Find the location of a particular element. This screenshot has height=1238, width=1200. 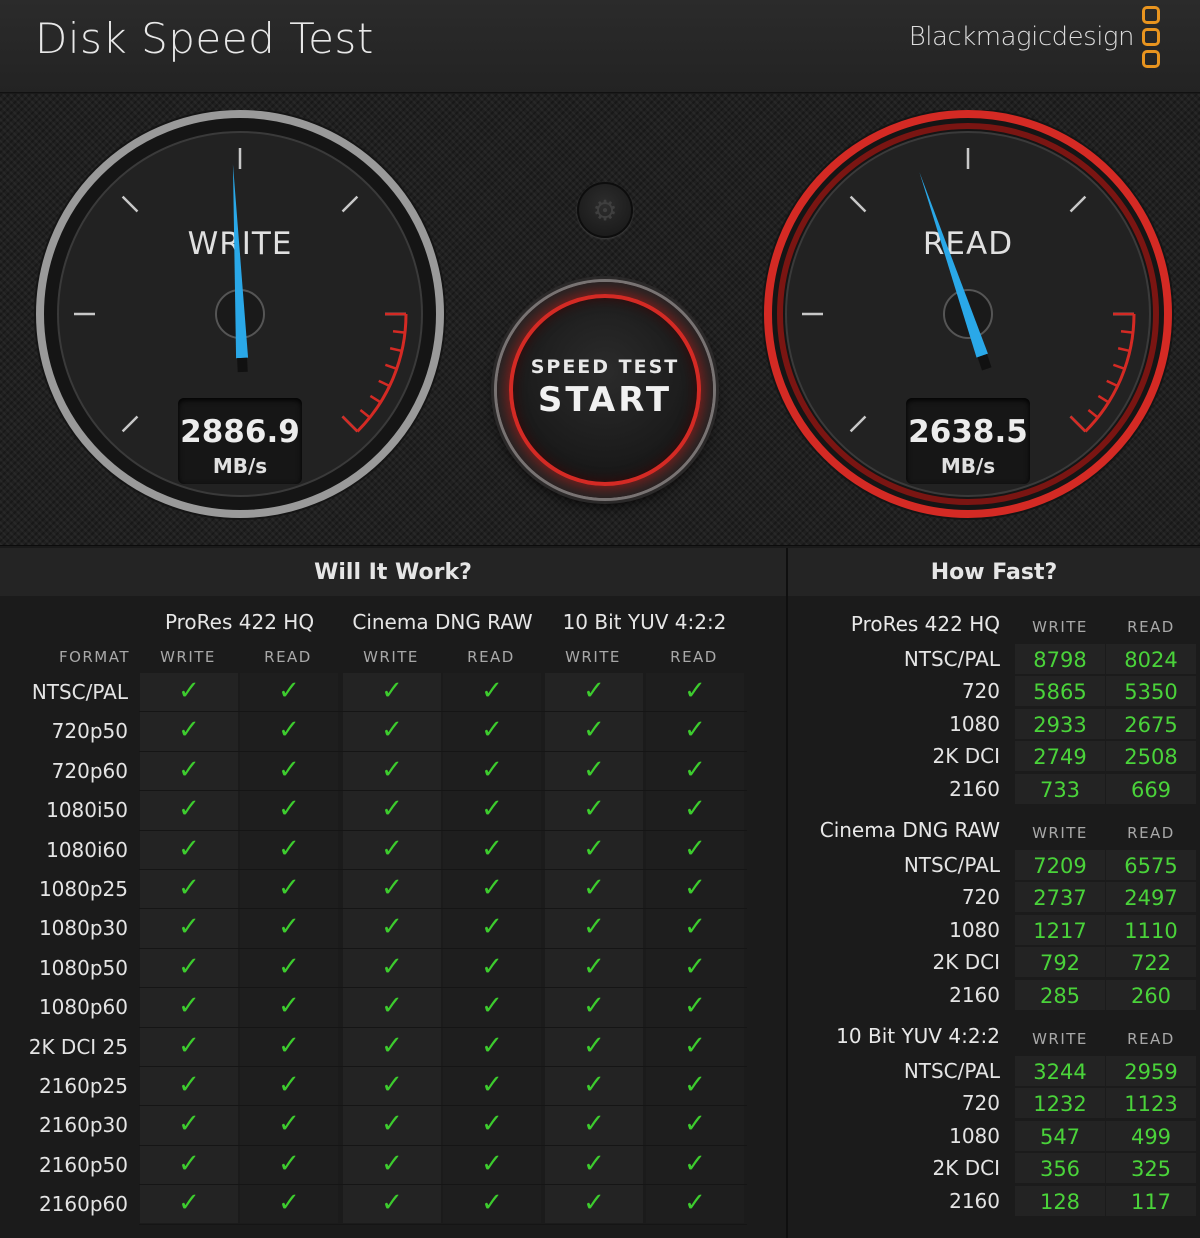

write-speed-cell: 1232 is located at coordinates (1060, 1103).